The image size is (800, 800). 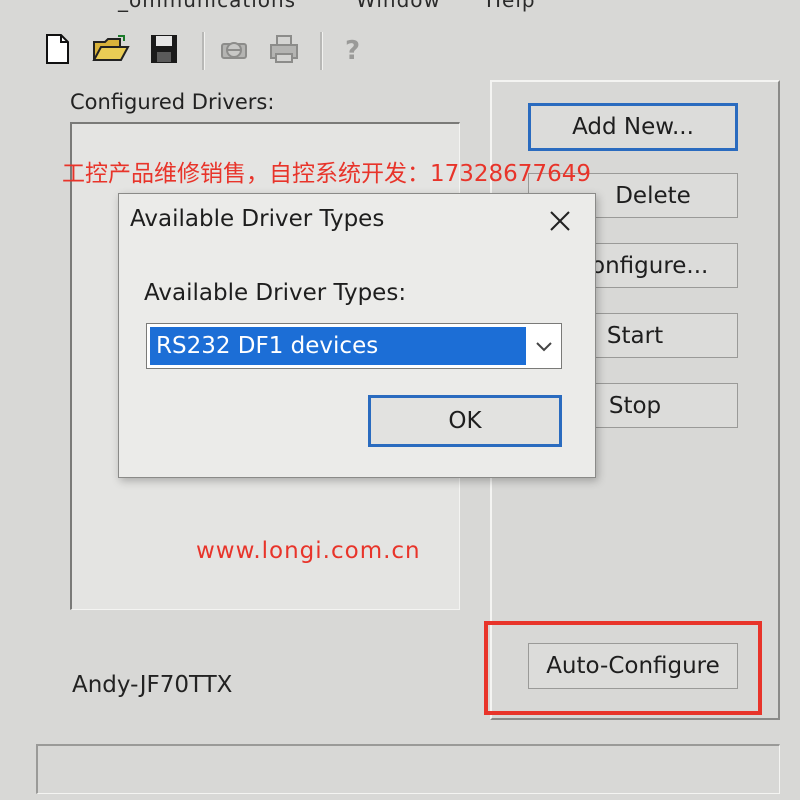 What do you see at coordinates (338, 346) in the screenshot?
I see `driver-types-selected-value: RS232 DF1 devices` at bounding box center [338, 346].